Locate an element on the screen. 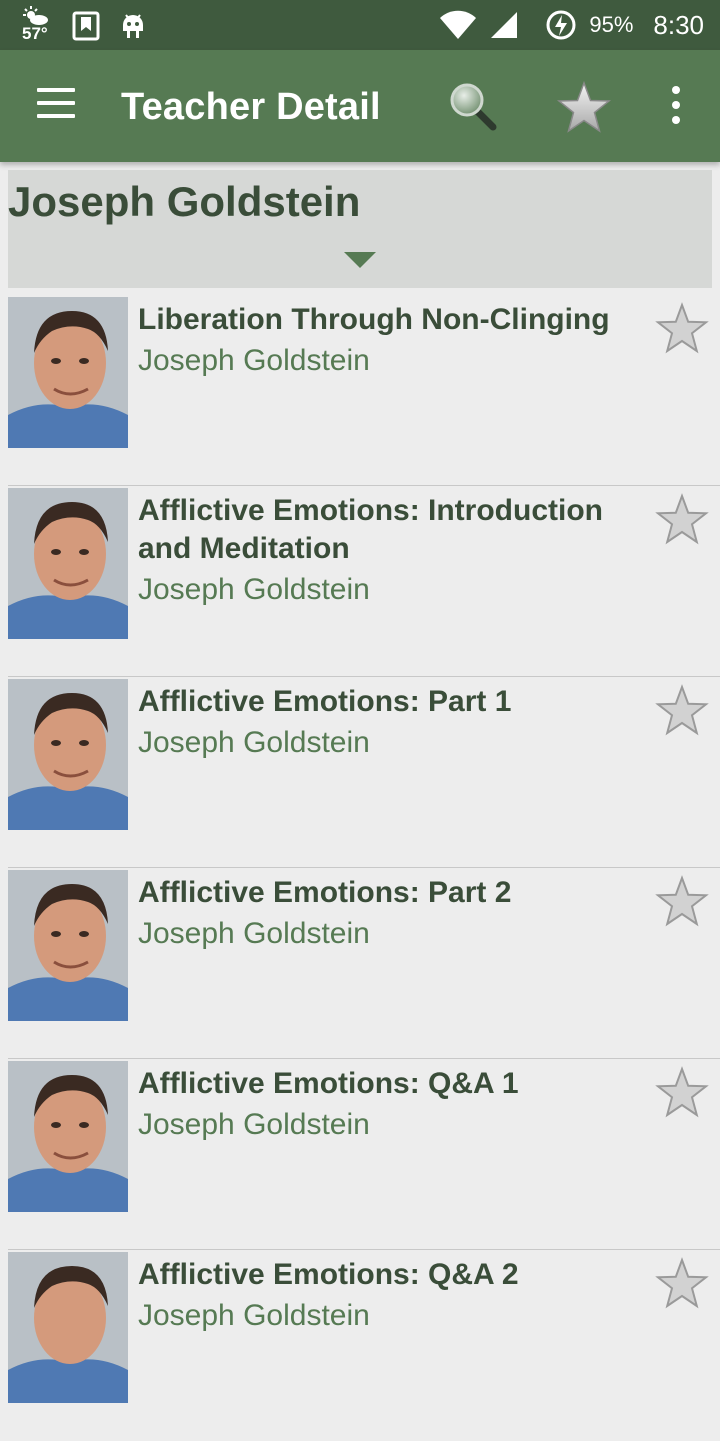 Image resolution: width=720 pixels, height=1441 pixels. teacher-name: Joseph Goldstein is located at coordinates (184, 201).